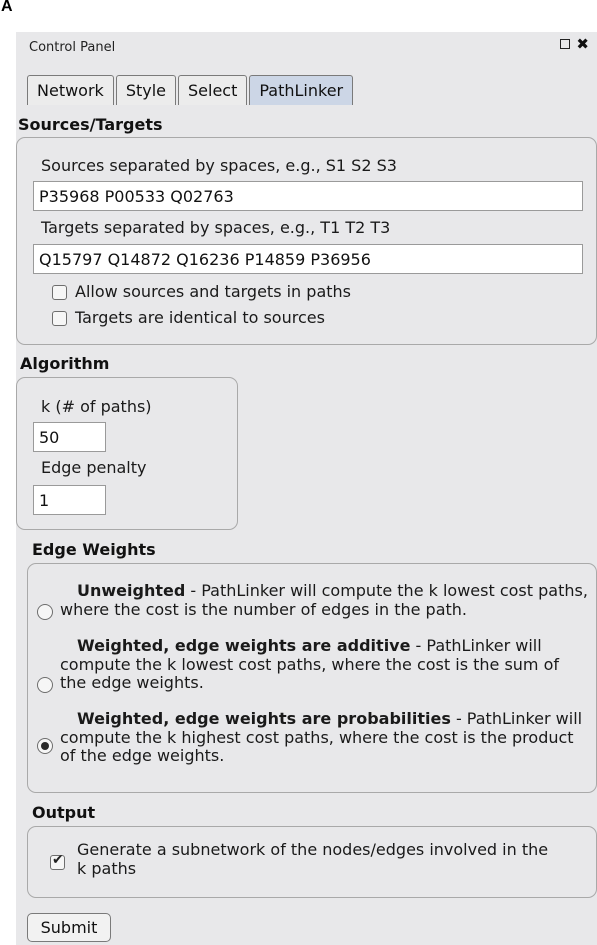 This screenshot has height=945, width=597. Describe the element at coordinates (565, 44) in the screenshot. I see `maximize-icon` at that location.